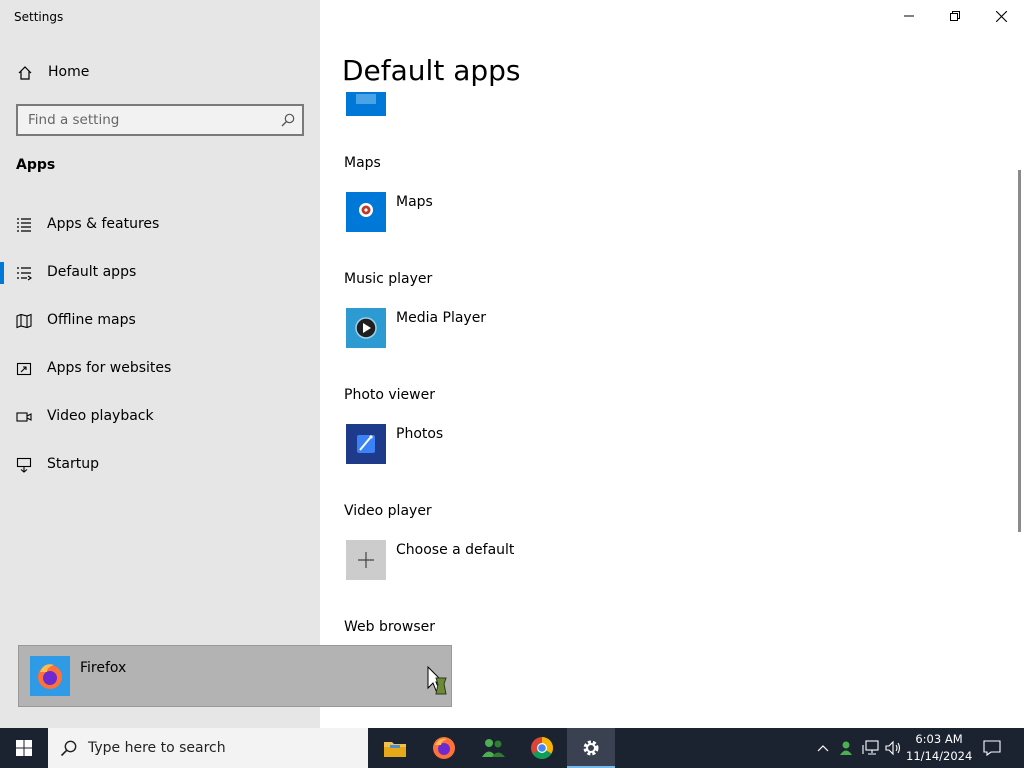 The height and width of the screenshot is (768, 1024). Describe the element at coordinates (389, 395) in the screenshot. I see `category-label-photo-viewer: Photo viewer` at that location.